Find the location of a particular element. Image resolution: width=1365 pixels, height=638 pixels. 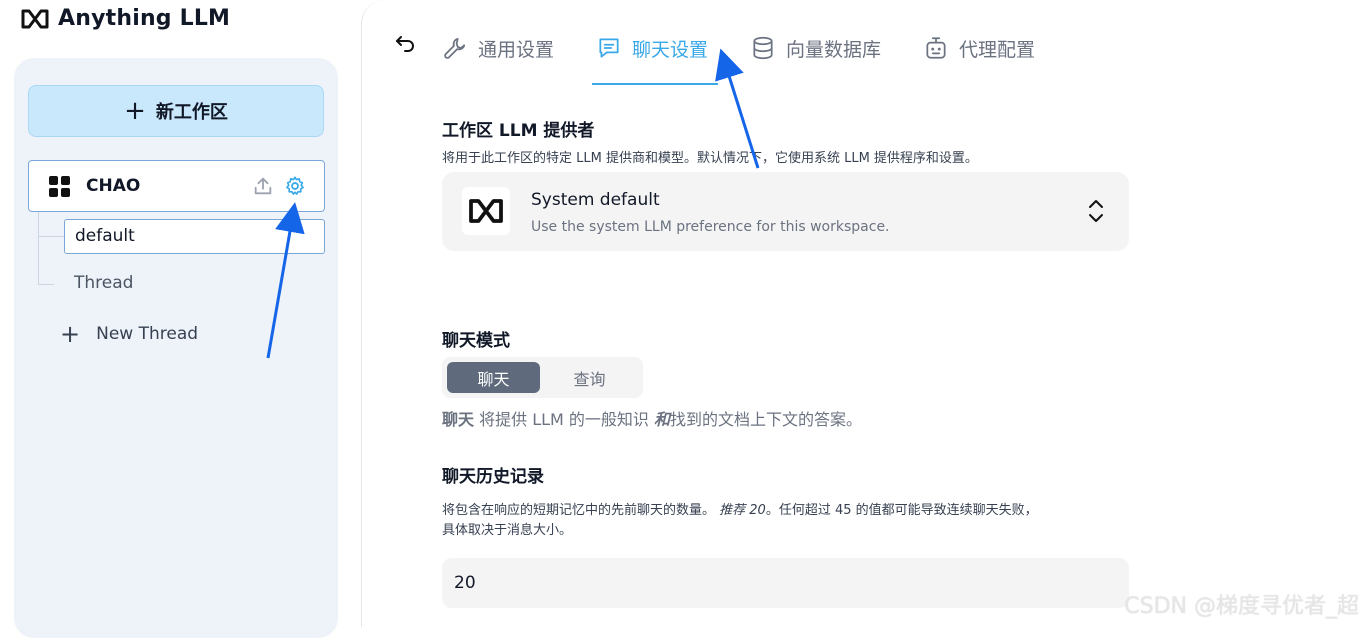

settings-tabs: 通用设置 聊天设置 向量数据库 代理配置 is located at coordinates (759, 56).